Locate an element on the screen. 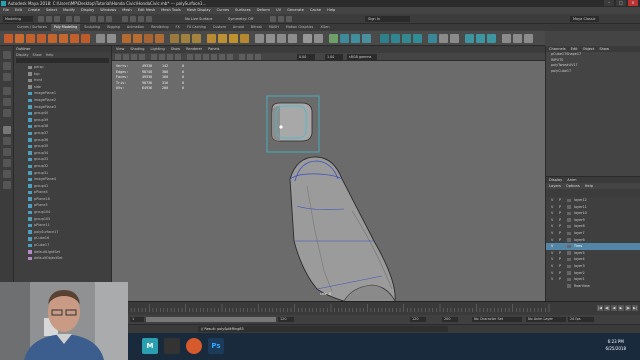 This screenshot has height=360, width=640. playback-end-field: 120 is located at coordinates (286, 319).